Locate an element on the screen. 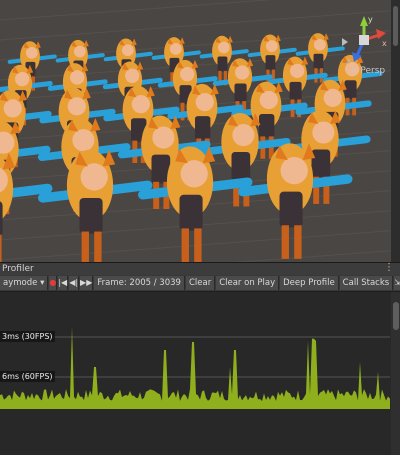  graph-scroll-thumb is located at coordinates (396, 316).